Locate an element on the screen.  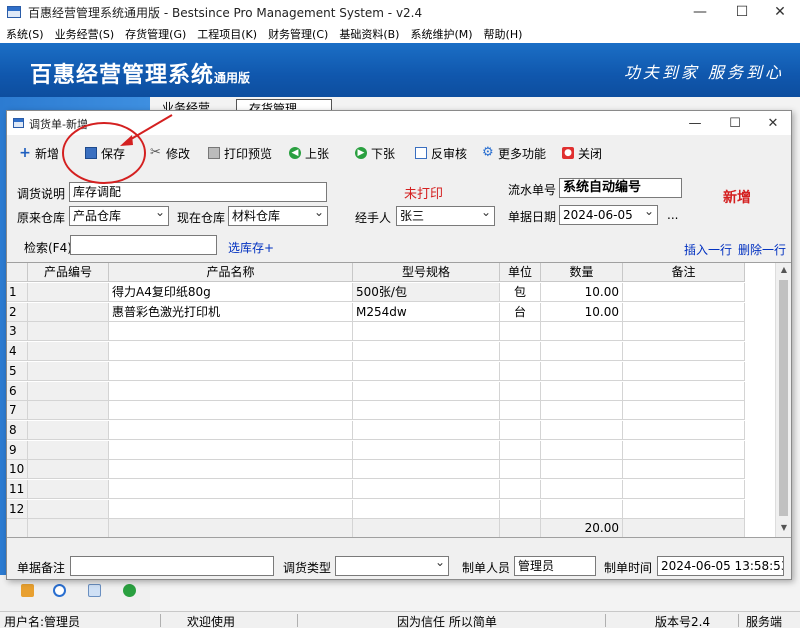
menu-maintenance: 系统维护(M) is located at coordinates (441, 34).